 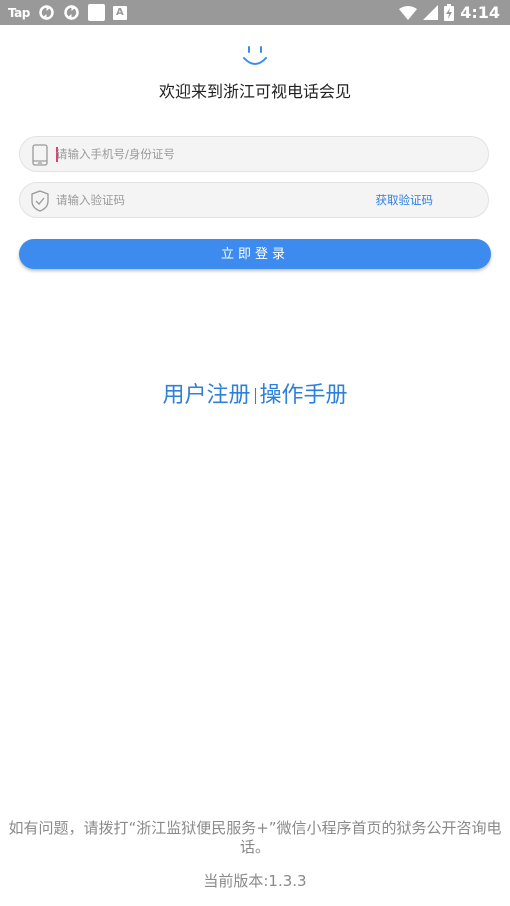 I want to click on code-input, so click(x=206, y=200).